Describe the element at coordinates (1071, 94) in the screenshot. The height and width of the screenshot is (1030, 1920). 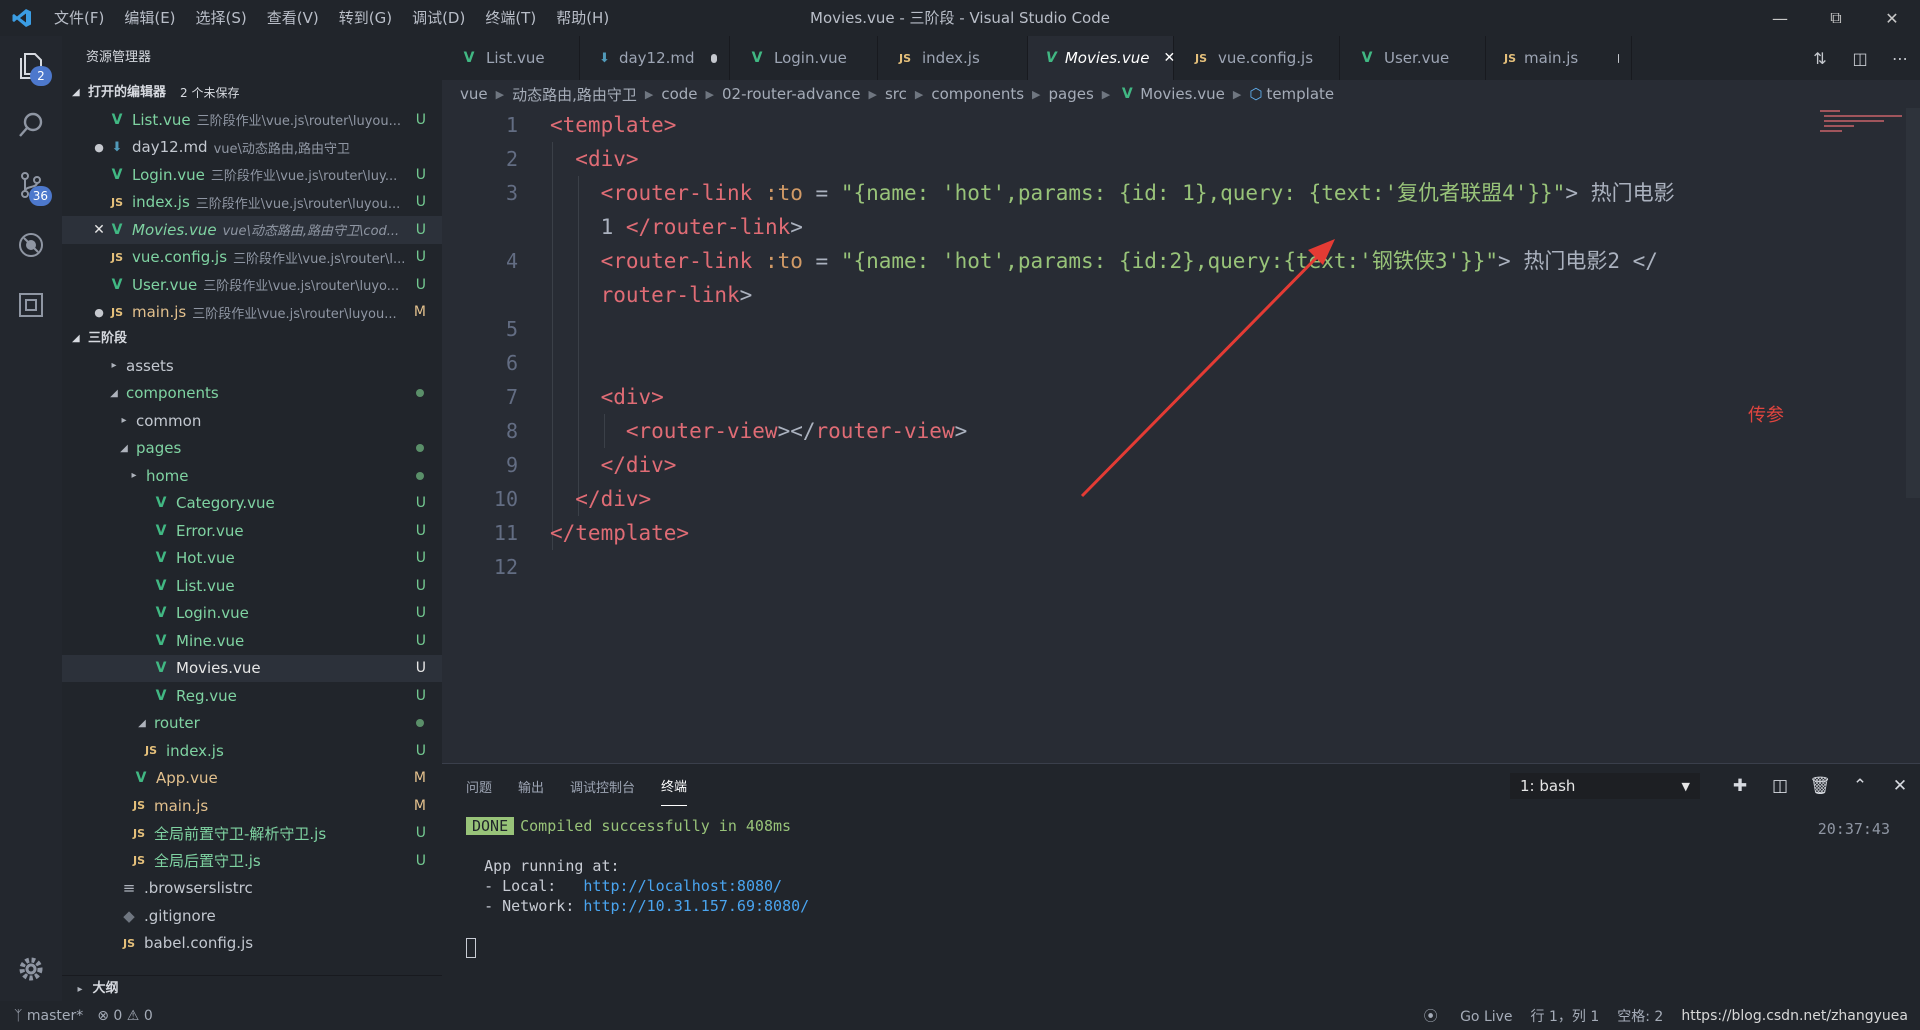
I see `breadcrumb-item: pages` at that location.